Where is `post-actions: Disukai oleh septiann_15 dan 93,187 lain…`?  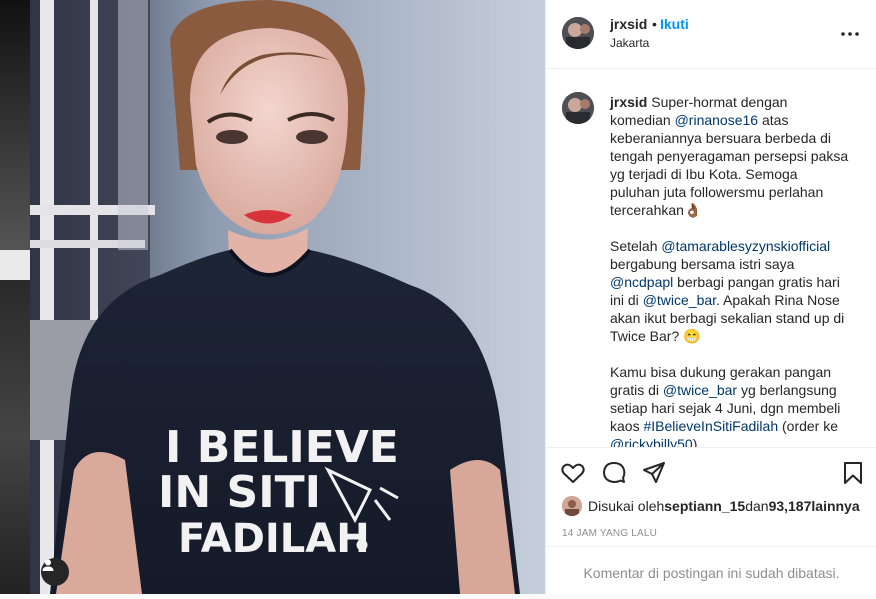
post-actions: Disukai oleh septiann_15 dan 93,187 lain… is located at coordinates (711, 496).